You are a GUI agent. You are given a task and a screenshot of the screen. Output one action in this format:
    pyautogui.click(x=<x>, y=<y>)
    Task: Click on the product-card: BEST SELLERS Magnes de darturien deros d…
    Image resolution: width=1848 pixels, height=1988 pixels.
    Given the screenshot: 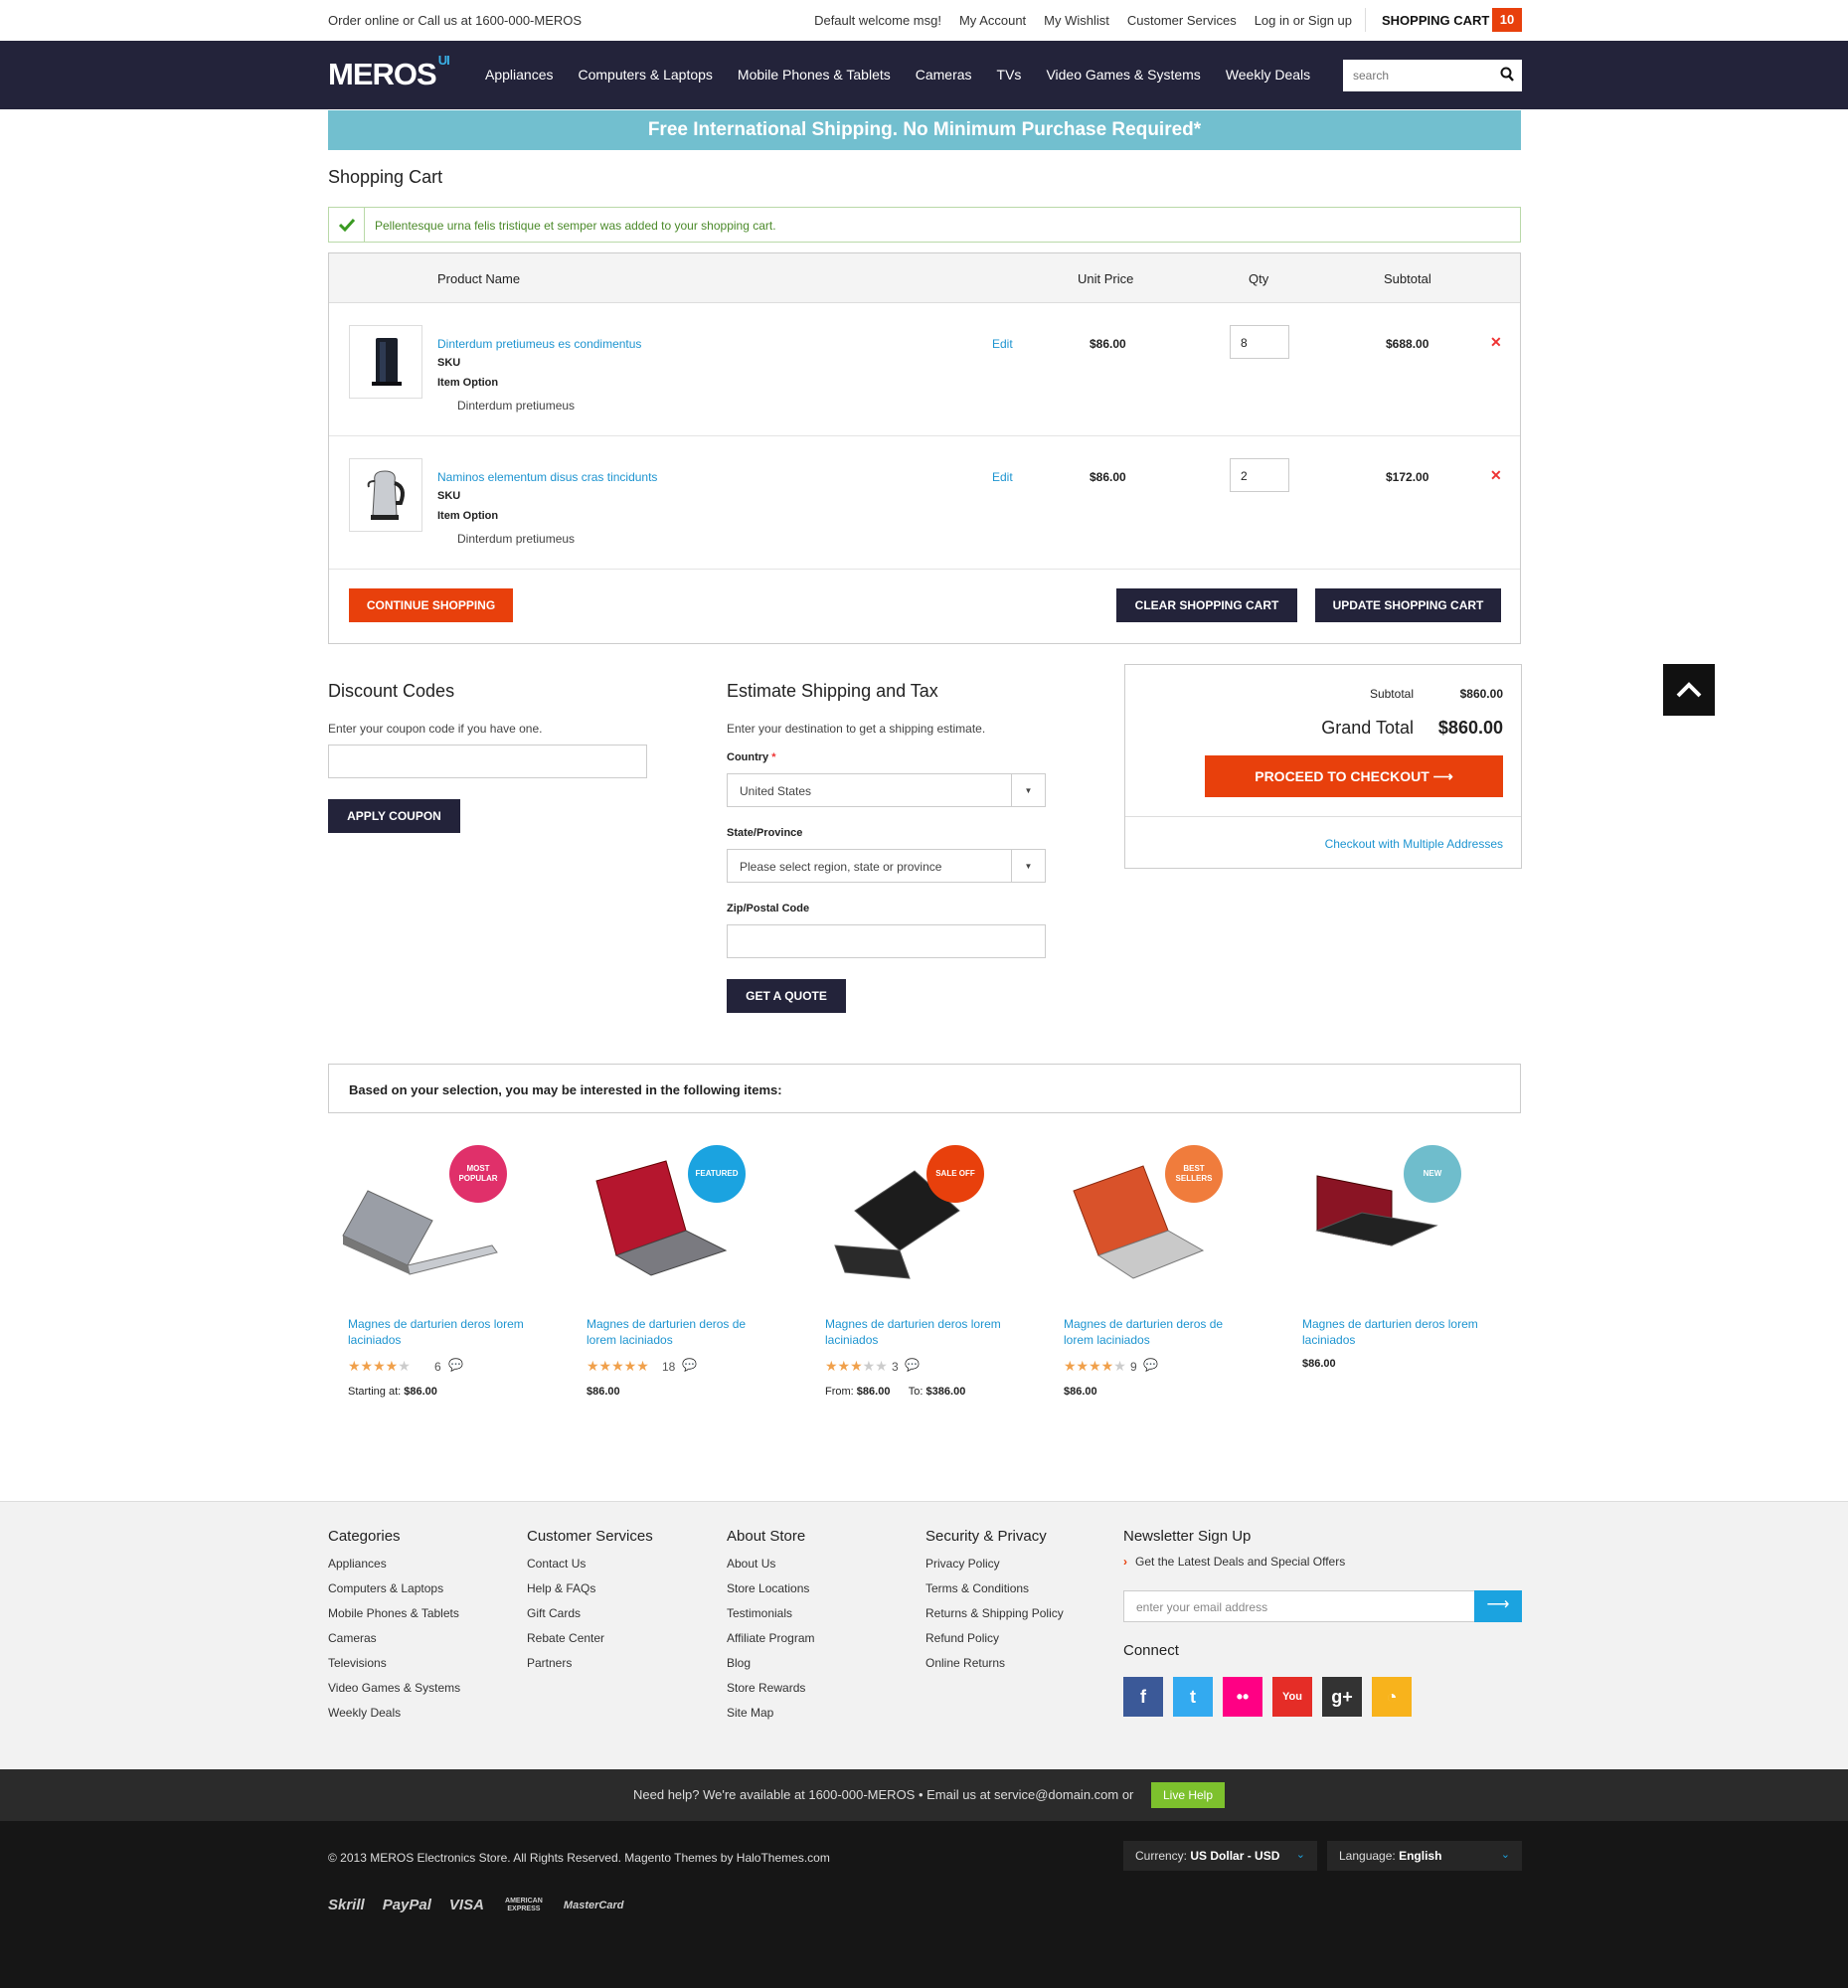 What is the action you would take?
    pyautogui.click(x=1153, y=1275)
    